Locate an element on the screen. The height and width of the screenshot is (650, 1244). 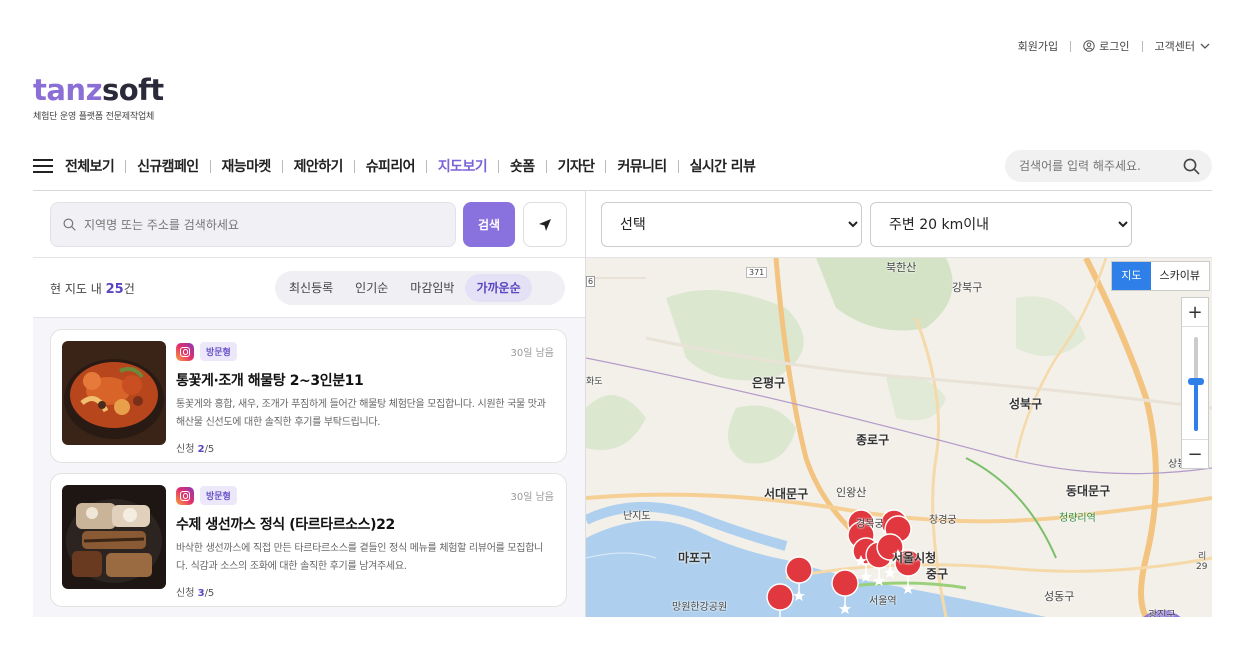
map-label: 난지도 is located at coordinates (637, 516).